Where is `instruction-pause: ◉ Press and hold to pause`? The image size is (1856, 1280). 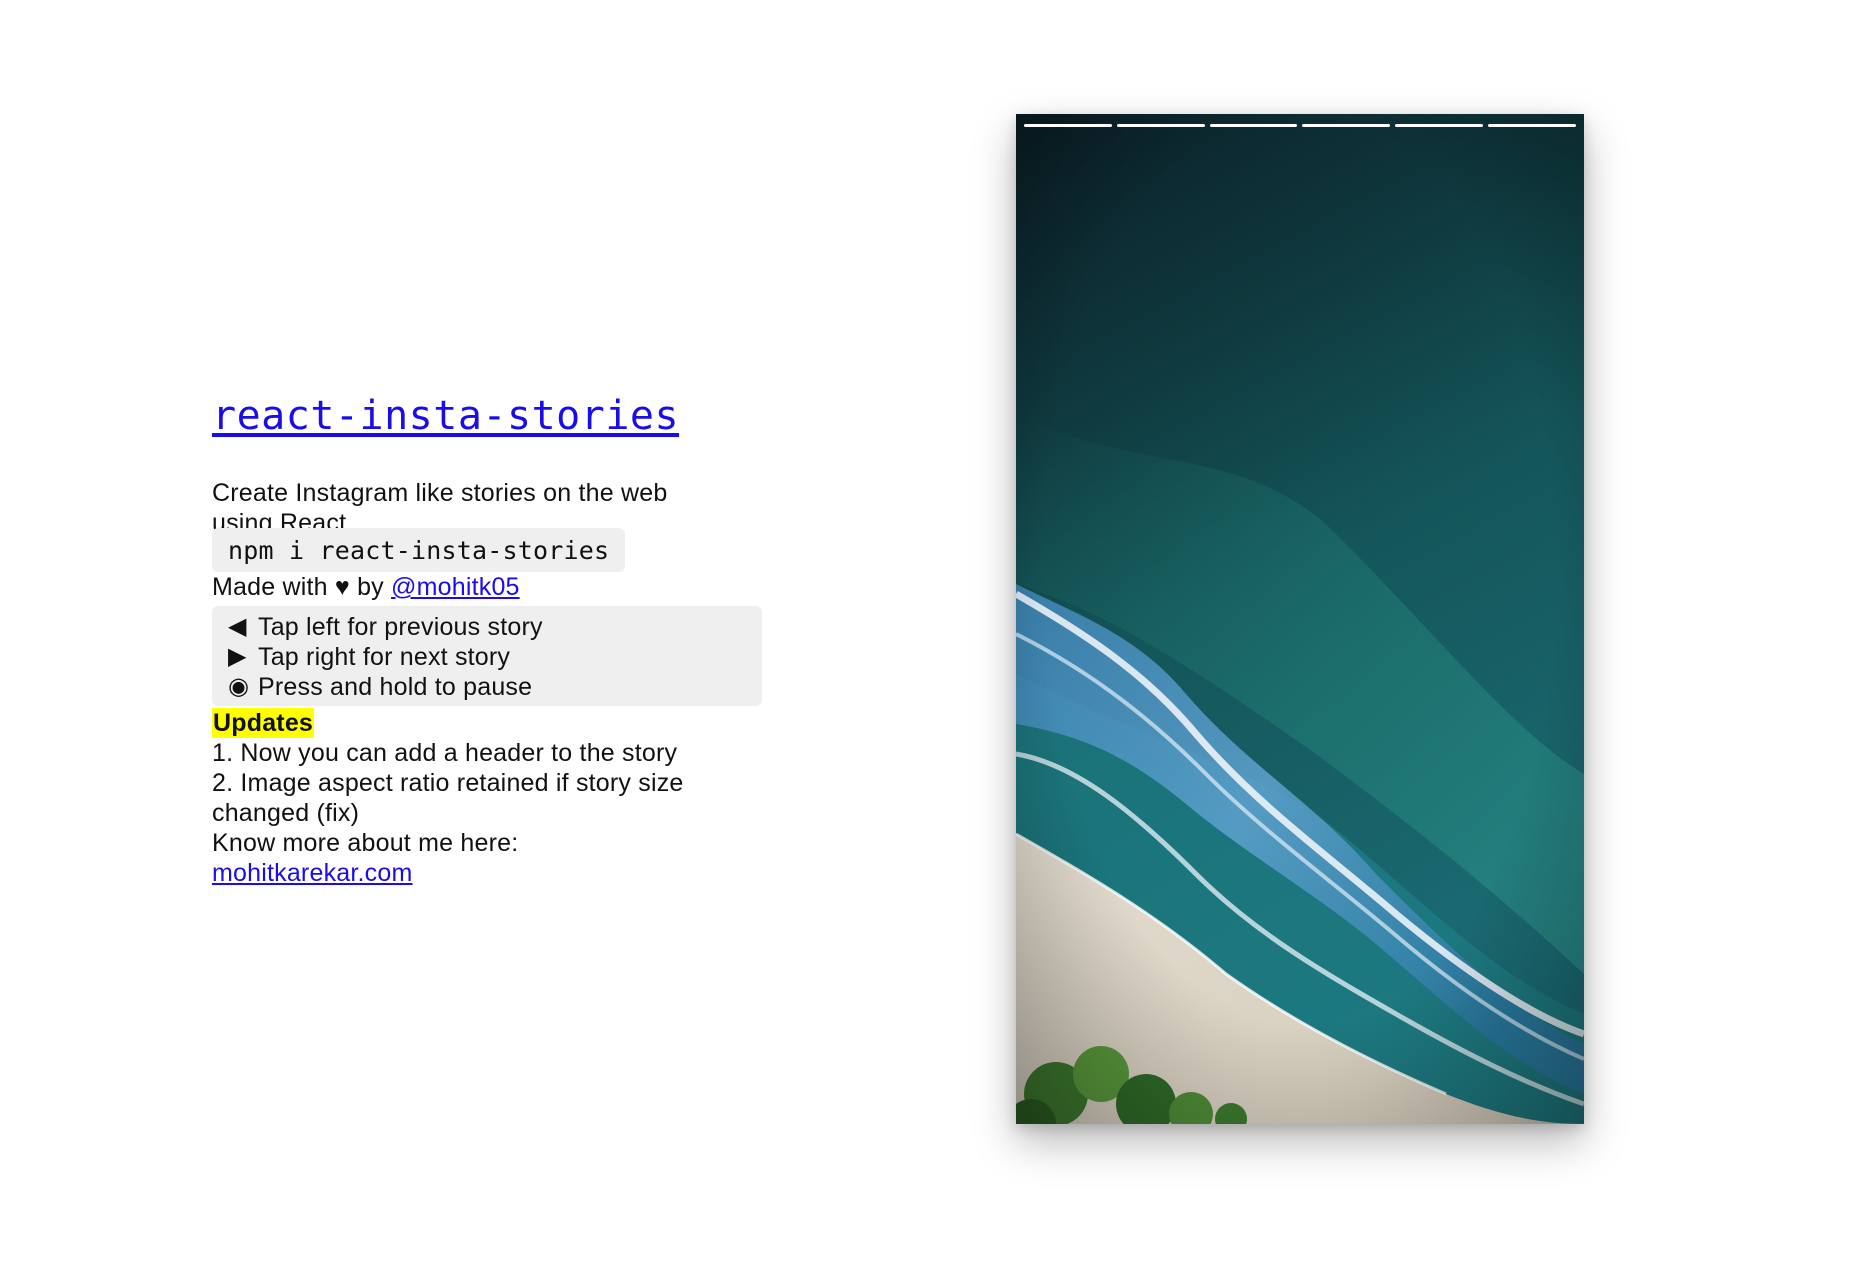 instruction-pause: ◉ Press and hold to pause is located at coordinates (487, 687).